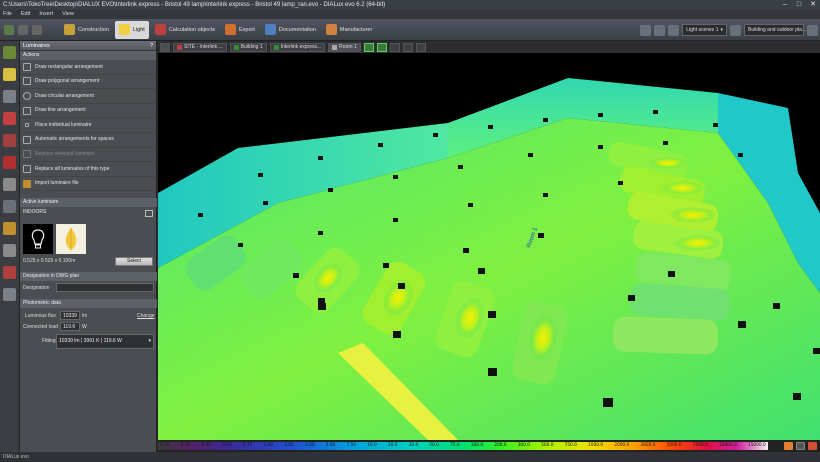 This screenshot has width=820, height=462. I want to click on undo-icon, so click(23, 29).